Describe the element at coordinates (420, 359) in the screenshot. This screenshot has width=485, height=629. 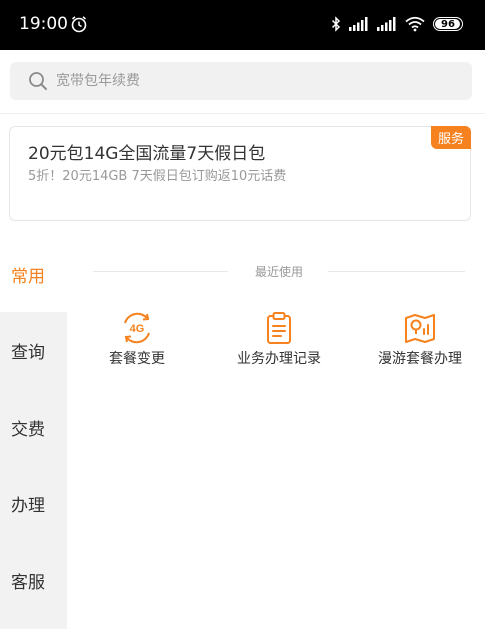
I see `quick-item-label: 漫游套餐办理` at that location.